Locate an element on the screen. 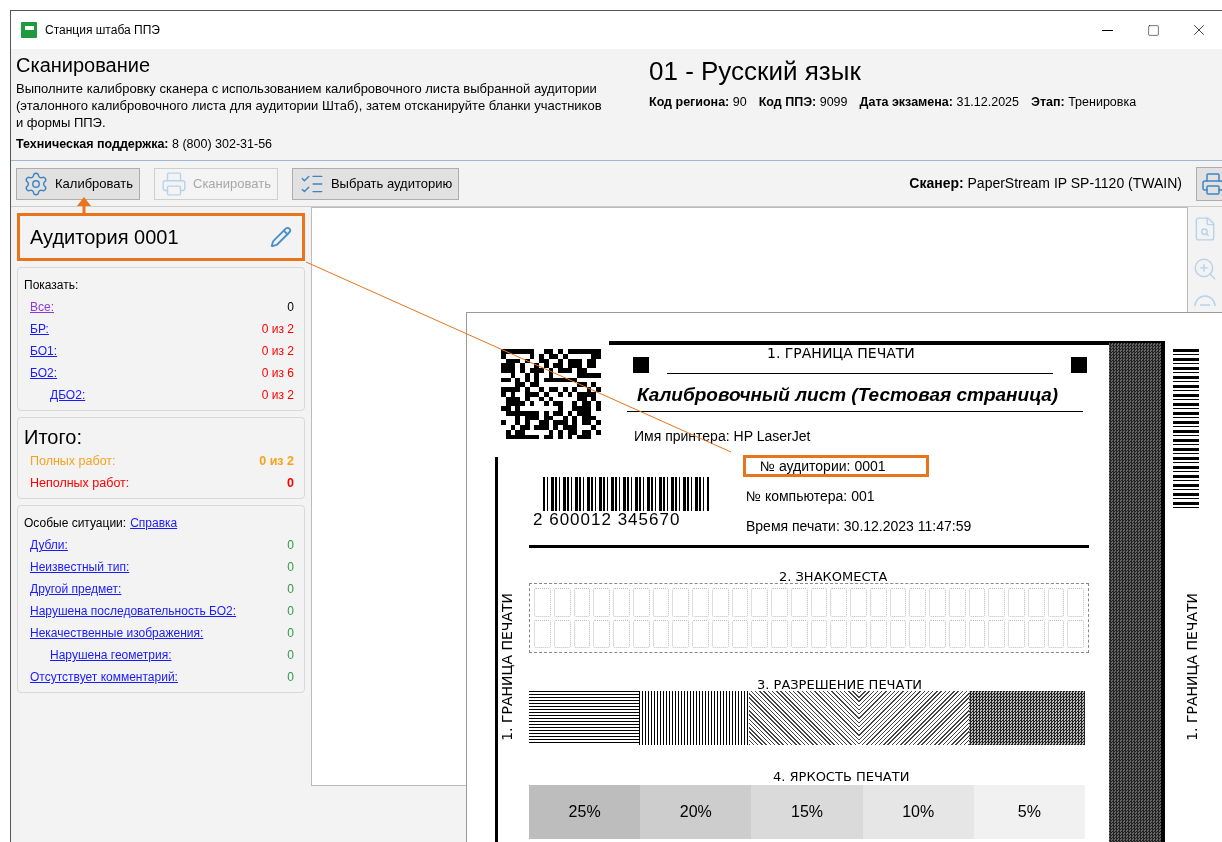 The image size is (1222, 842). brightness-swatch: 20% is located at coordinates (696, 812).